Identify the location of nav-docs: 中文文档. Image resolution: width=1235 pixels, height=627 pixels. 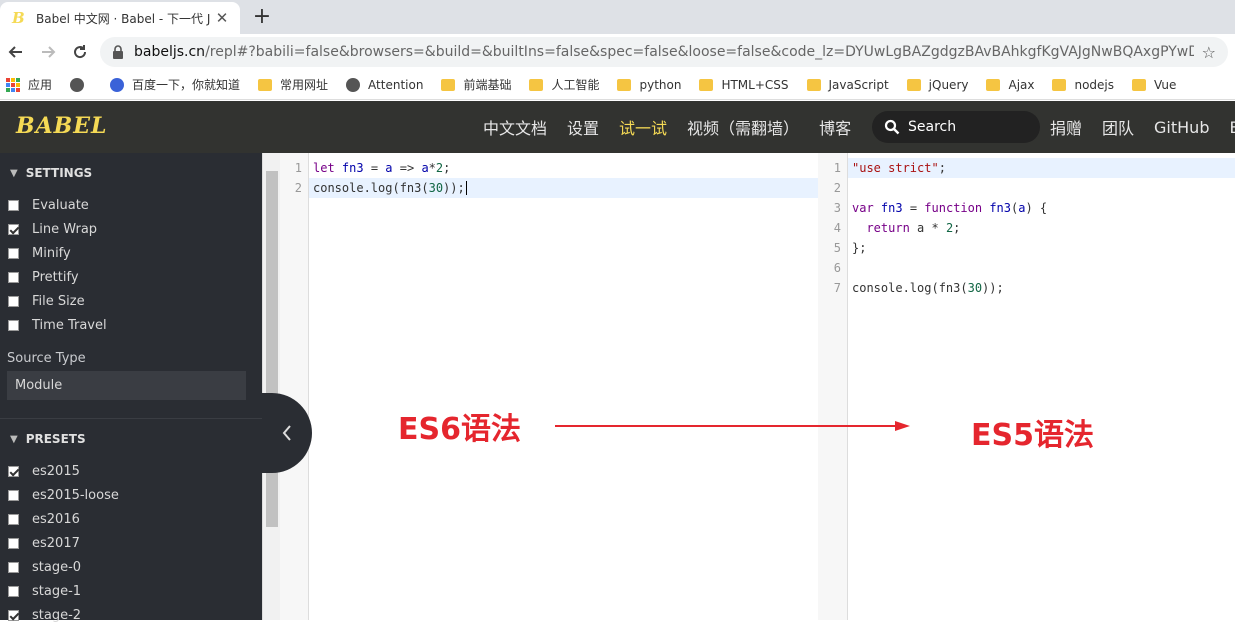
(515, 127).